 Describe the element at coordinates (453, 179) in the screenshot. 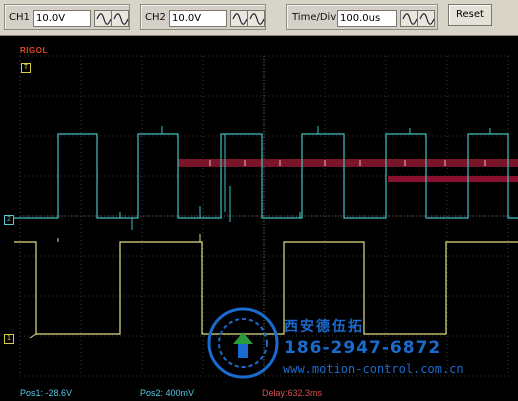

I see `decode-bar-lower` at that location.